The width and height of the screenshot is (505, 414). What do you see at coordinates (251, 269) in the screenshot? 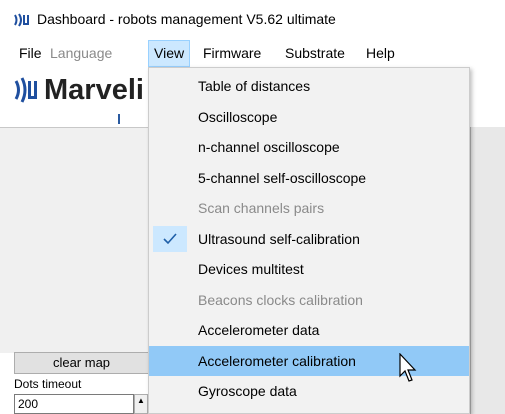
I see `menu-item-label: Devices multitest` at bounding box center [251, 269].